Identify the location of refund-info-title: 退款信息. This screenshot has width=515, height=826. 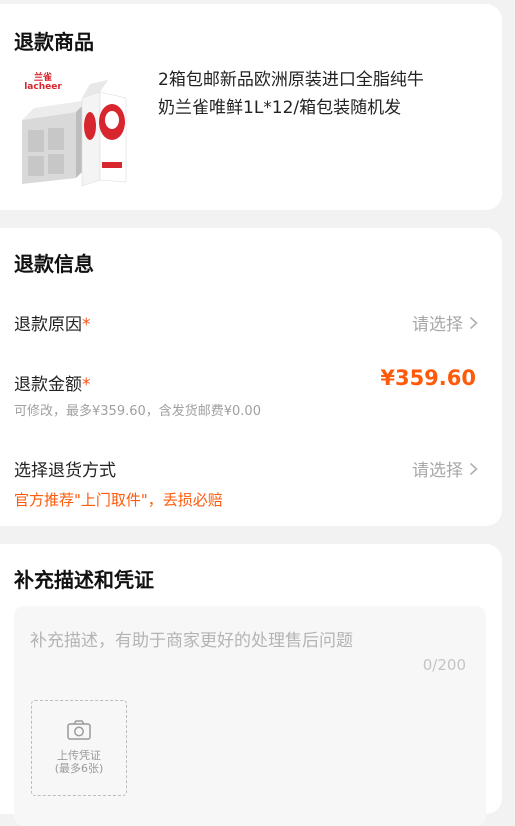
(54, 264).